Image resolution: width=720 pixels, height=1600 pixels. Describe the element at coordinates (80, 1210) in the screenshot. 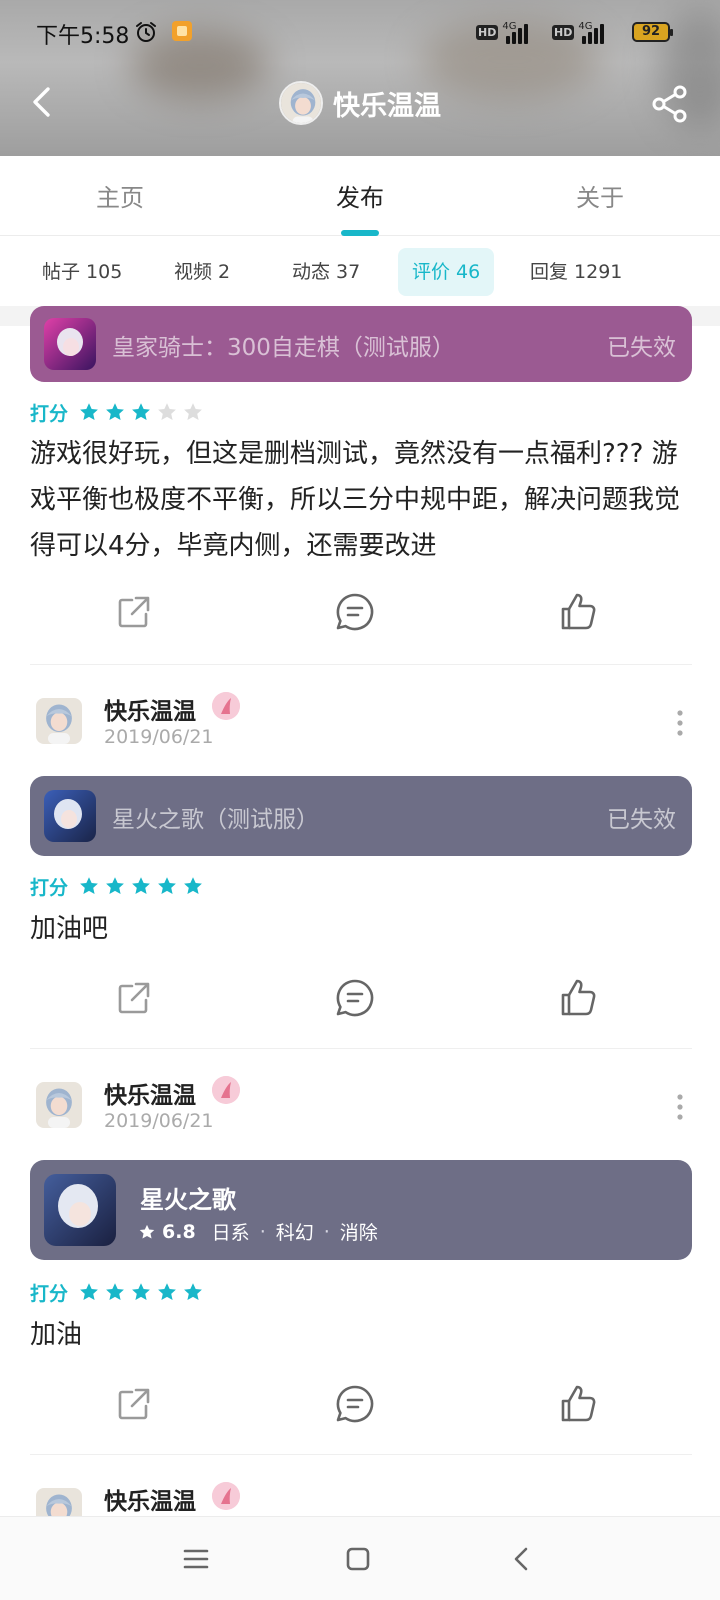

I see `game-icon` at that location.